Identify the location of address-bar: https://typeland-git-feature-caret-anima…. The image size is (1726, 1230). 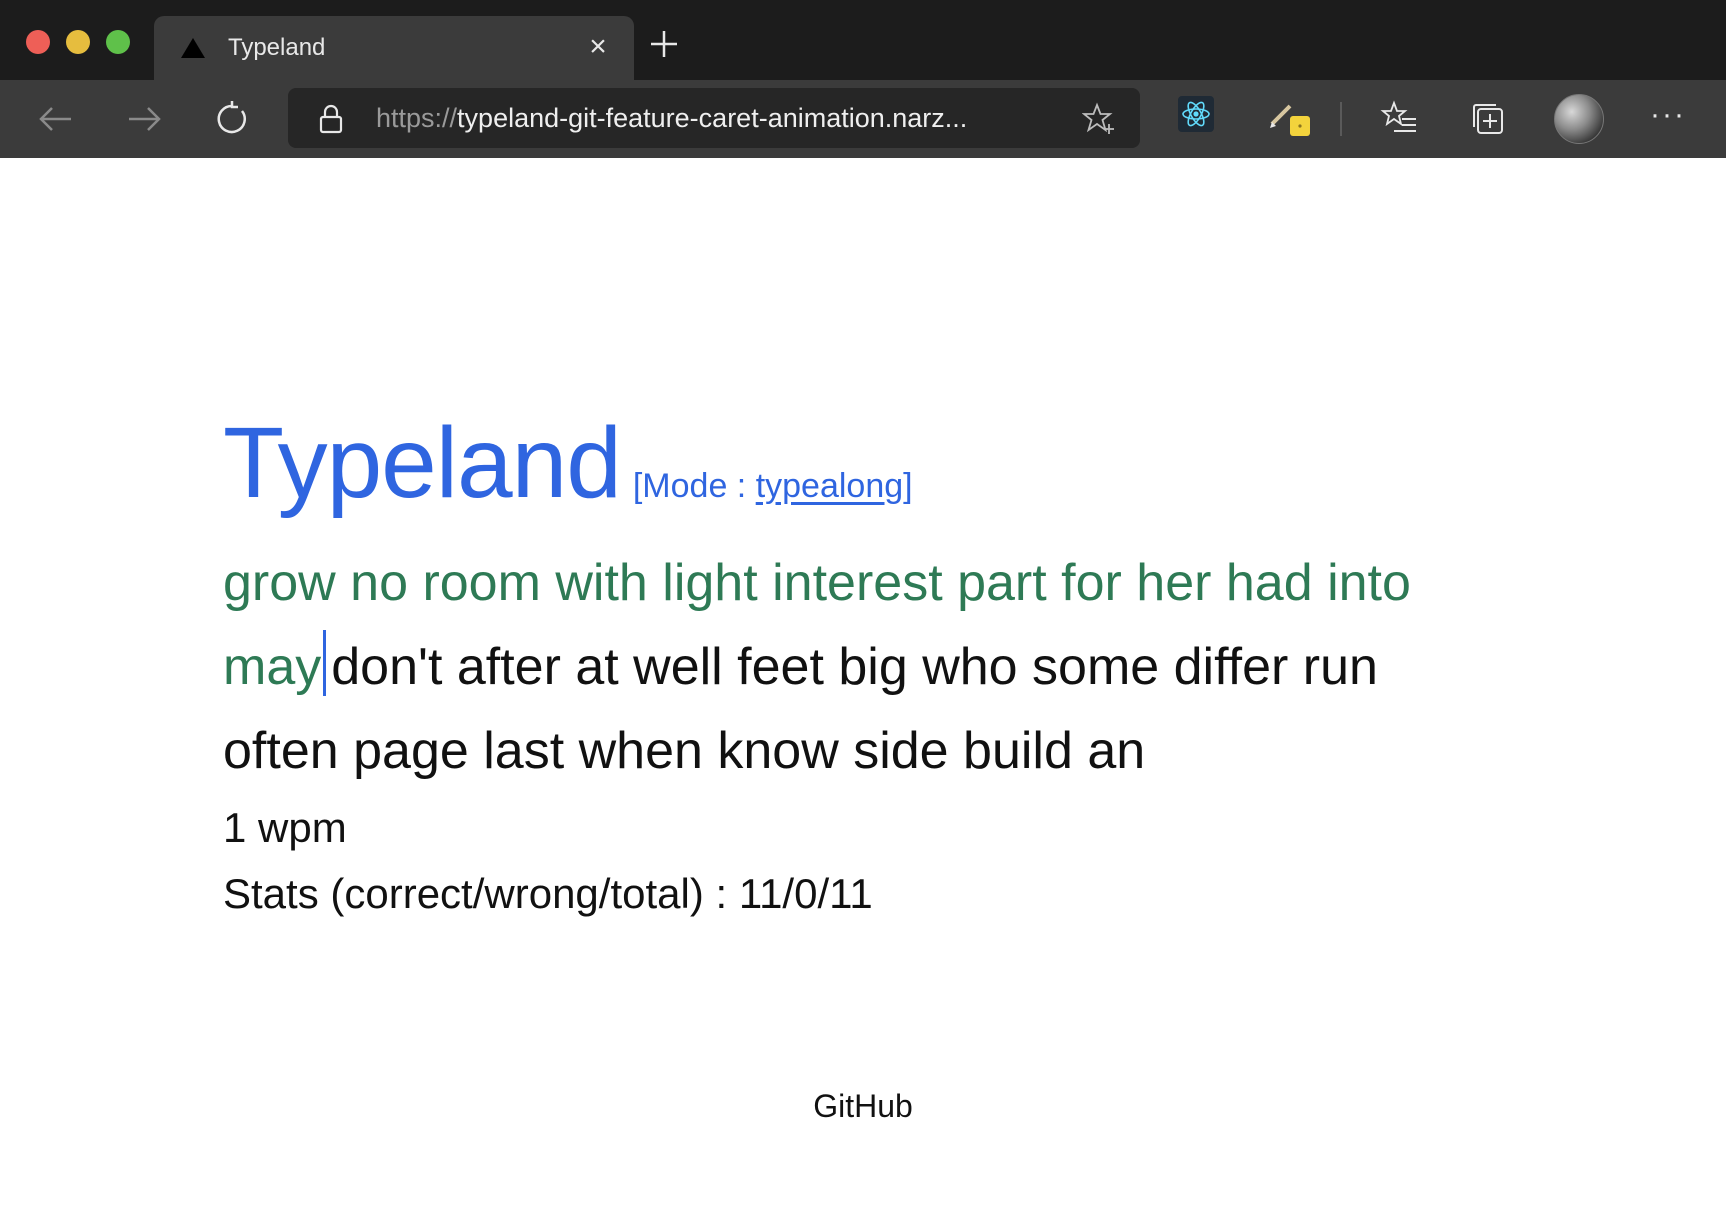
(714, 118).